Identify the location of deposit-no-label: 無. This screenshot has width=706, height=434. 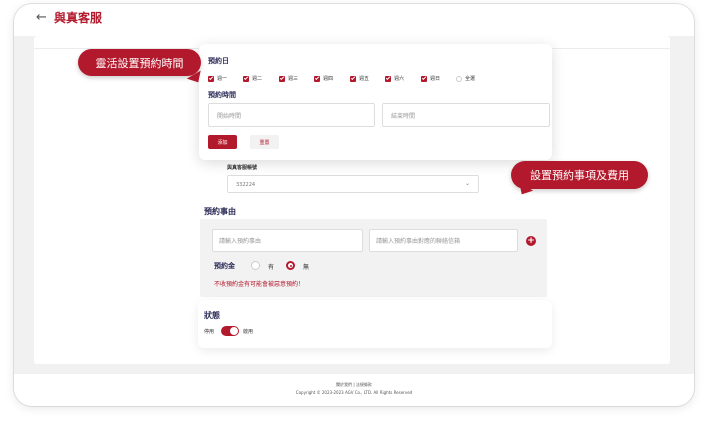
(306, 267).